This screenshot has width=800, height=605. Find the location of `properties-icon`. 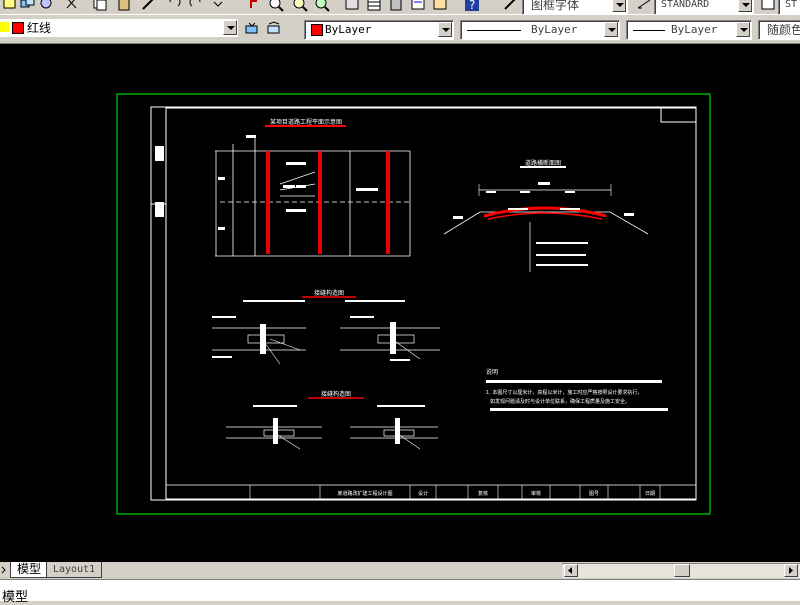

properties-icon is located at coordinates (46, 6).